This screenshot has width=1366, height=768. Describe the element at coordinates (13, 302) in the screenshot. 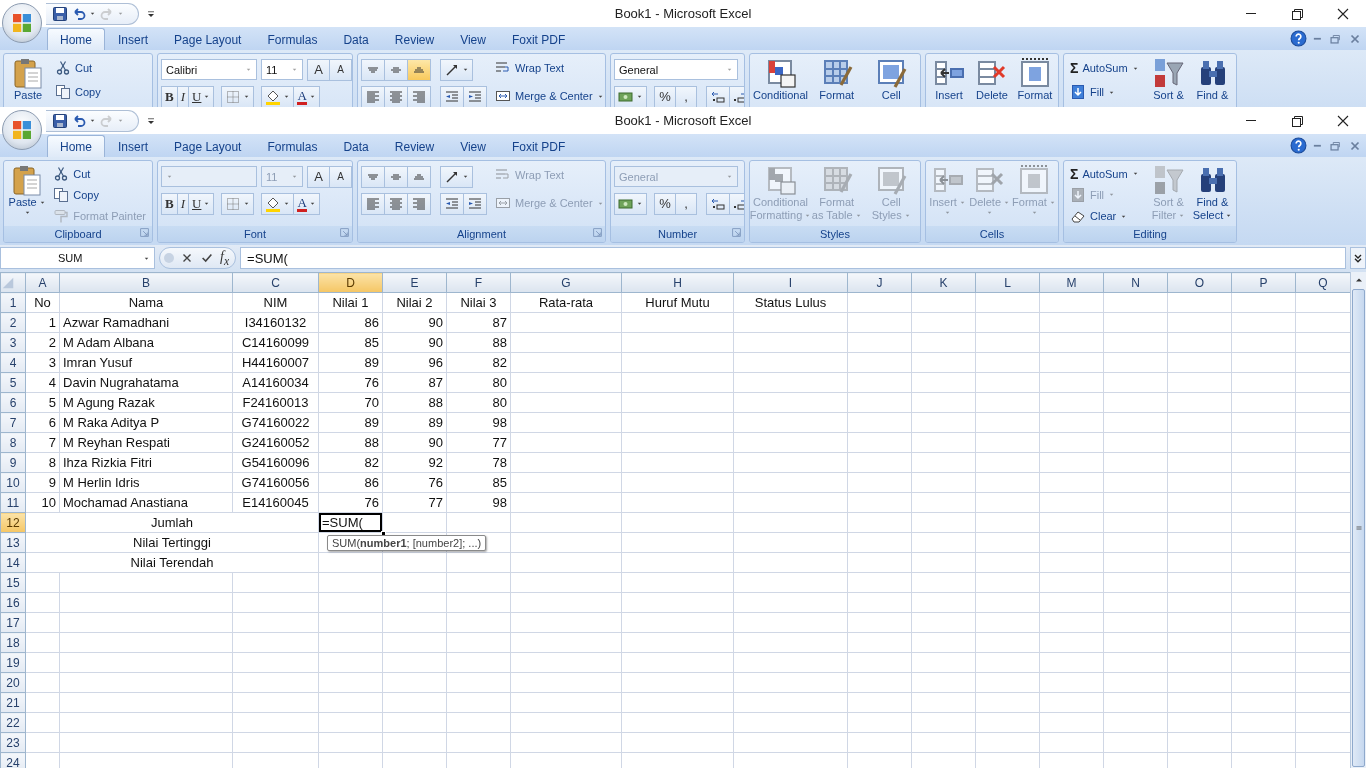

I see `row-header: 1` at that location.